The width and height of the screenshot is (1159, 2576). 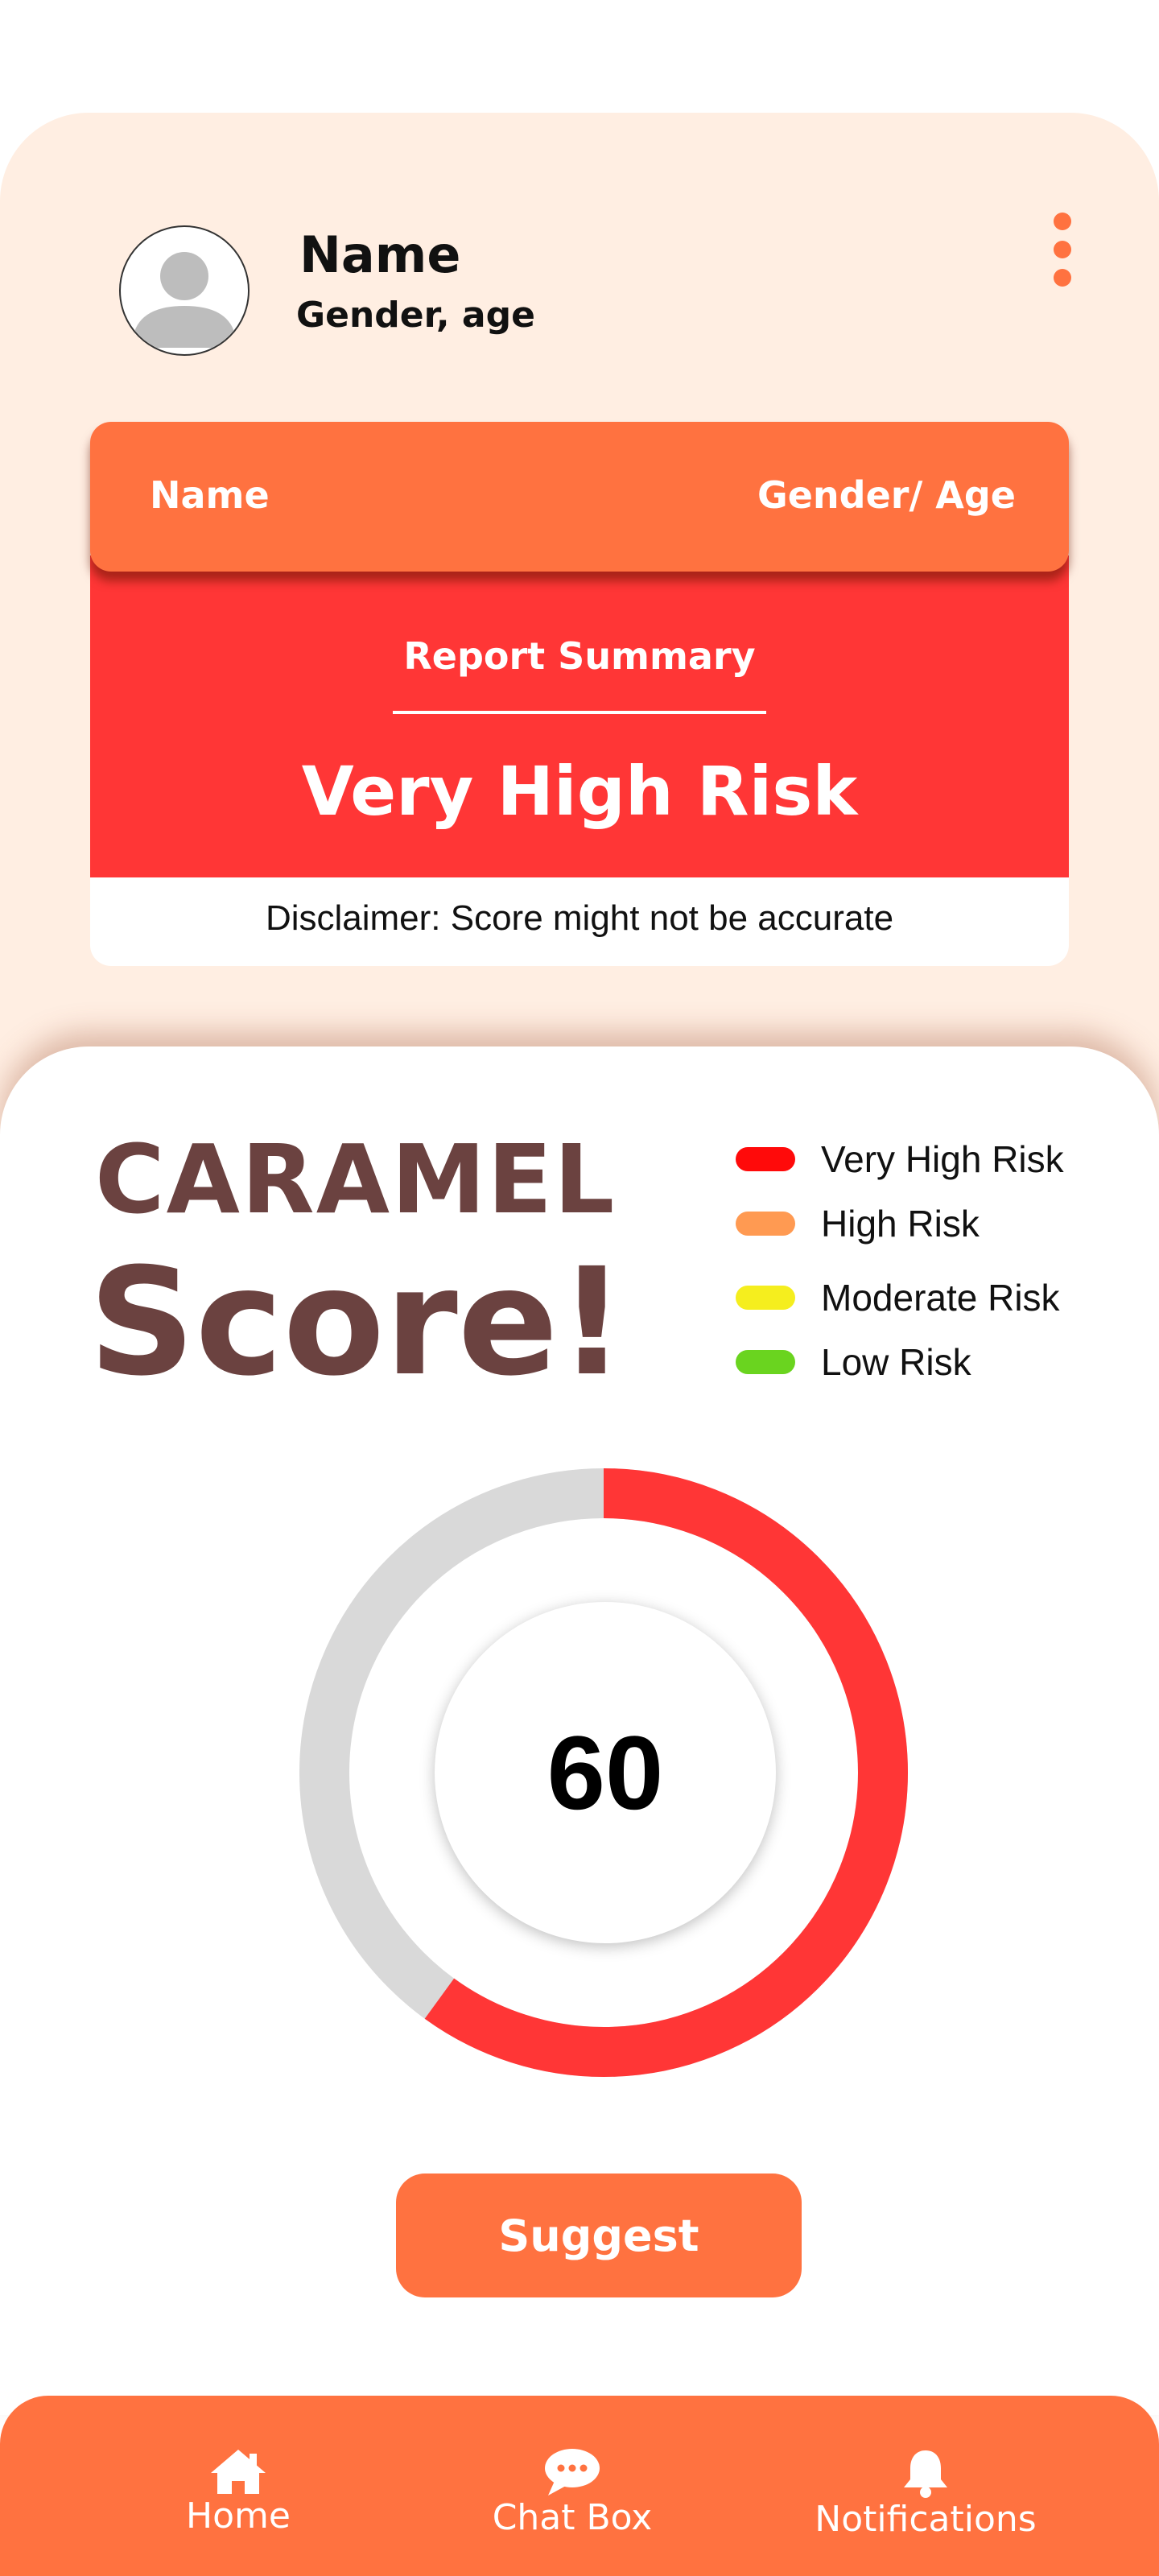 I want to click on legend-item-very-high-risk: Very High Risk, so click(x=937, y=1159).